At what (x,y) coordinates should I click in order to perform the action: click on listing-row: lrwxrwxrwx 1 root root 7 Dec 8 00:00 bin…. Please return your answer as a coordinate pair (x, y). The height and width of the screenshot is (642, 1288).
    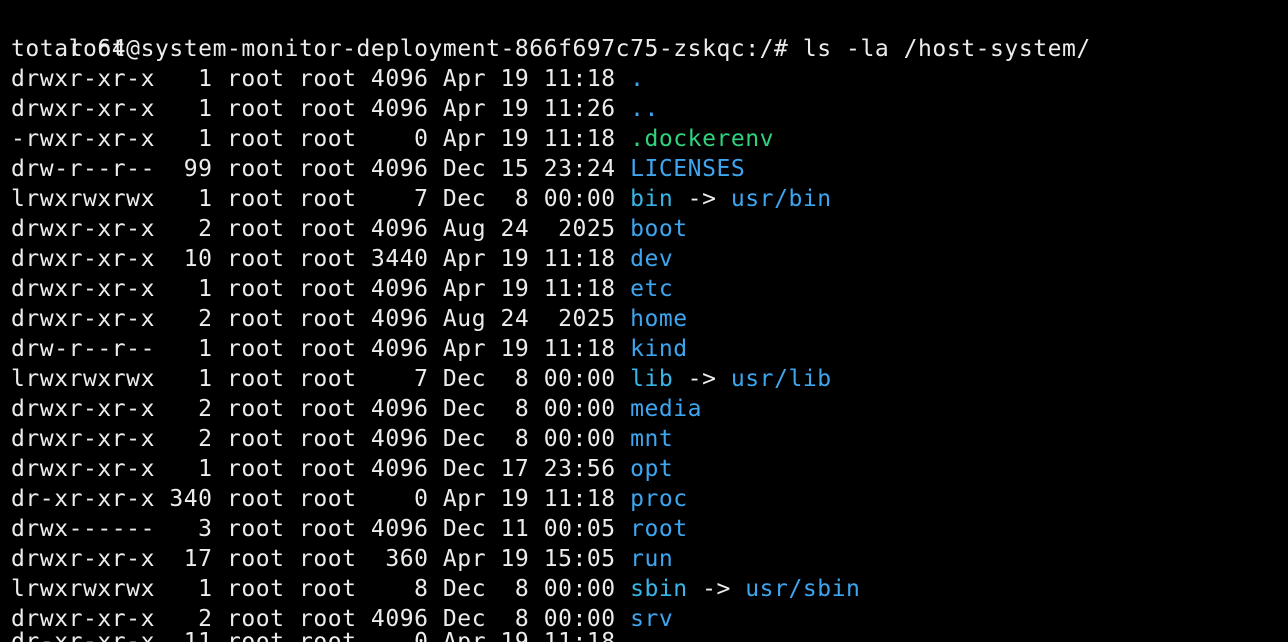
    Looking at the image, I should click on (421, 199).